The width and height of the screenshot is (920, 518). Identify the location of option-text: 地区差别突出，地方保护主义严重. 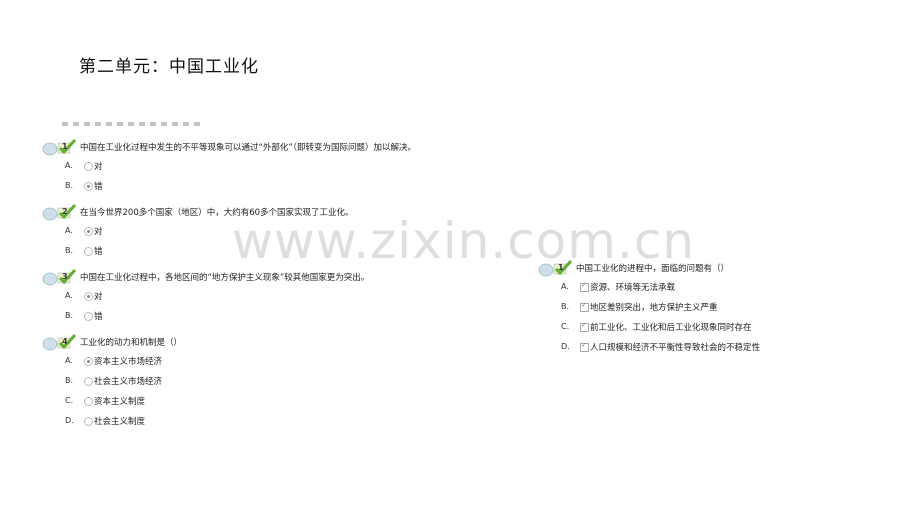
(654, 308).